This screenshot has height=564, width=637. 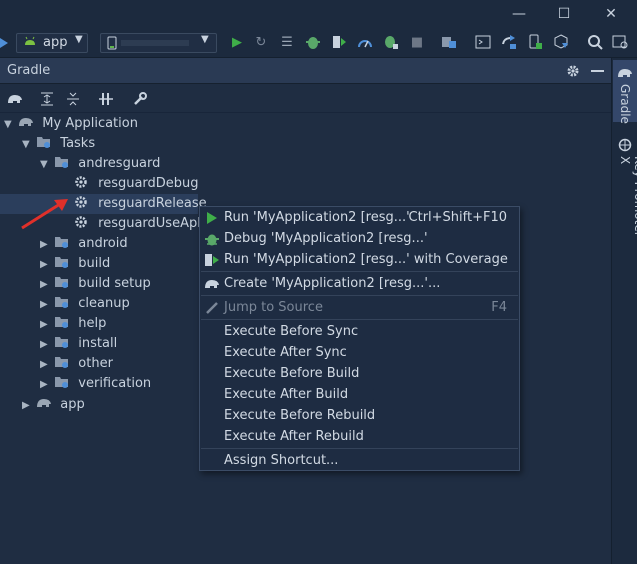 What do you see at coordinates (294, 436) in the screenshot?
I see `menu-item-label: Execute After Rebuild` at bounding box center [294, 436].